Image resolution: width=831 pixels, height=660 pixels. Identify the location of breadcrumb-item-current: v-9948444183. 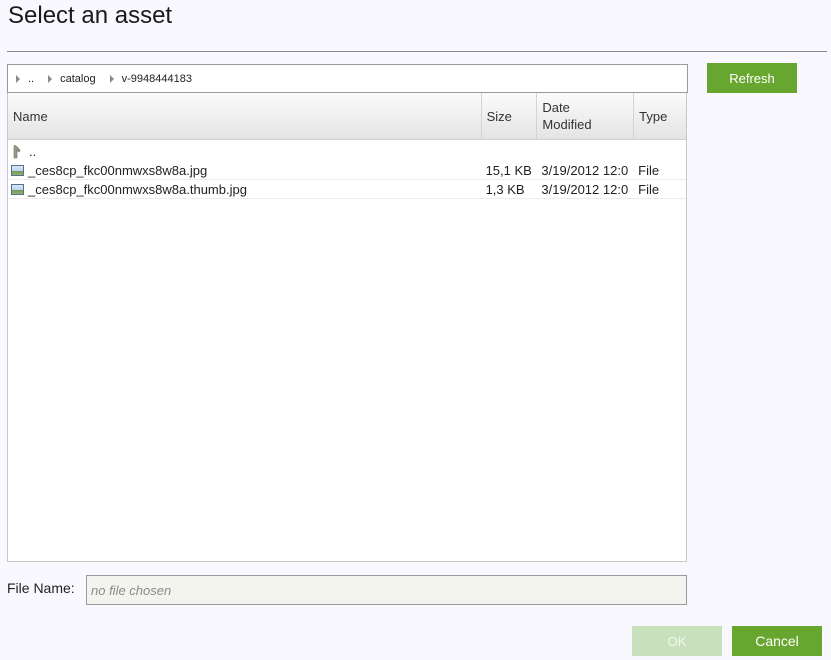
(150, 78).